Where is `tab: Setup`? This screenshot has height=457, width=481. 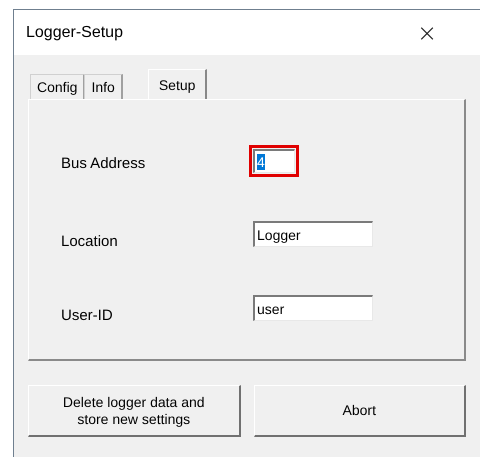
tab: Setup is located at coordinates (178, 84).